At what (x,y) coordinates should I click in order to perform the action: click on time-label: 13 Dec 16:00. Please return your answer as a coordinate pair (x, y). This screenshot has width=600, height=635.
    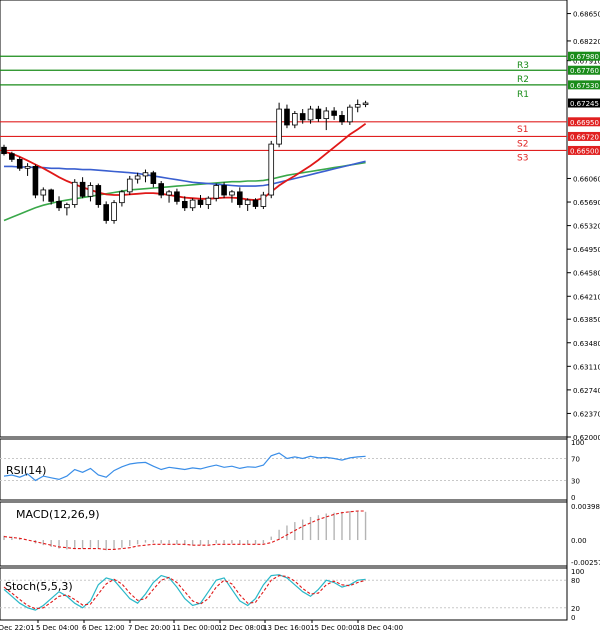
    Looking at the image, I should click on (286, 628).